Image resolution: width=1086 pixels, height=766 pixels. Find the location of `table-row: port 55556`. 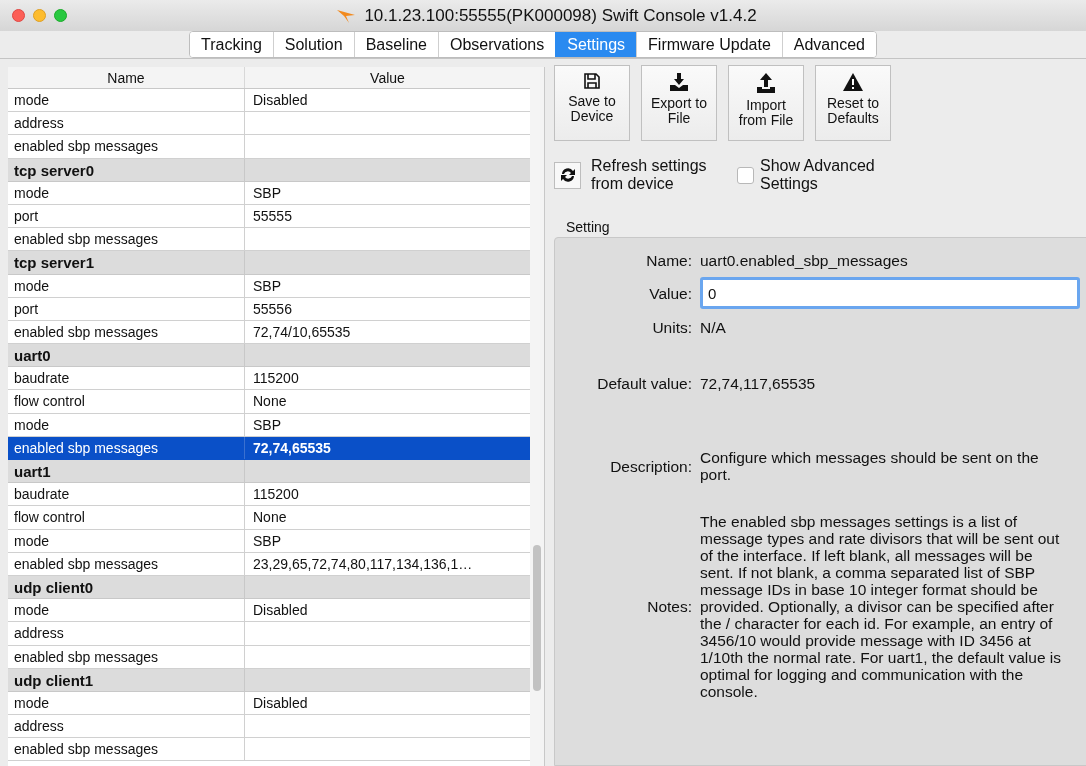

table-row: port 55556 is located at coordinates (269, 309).